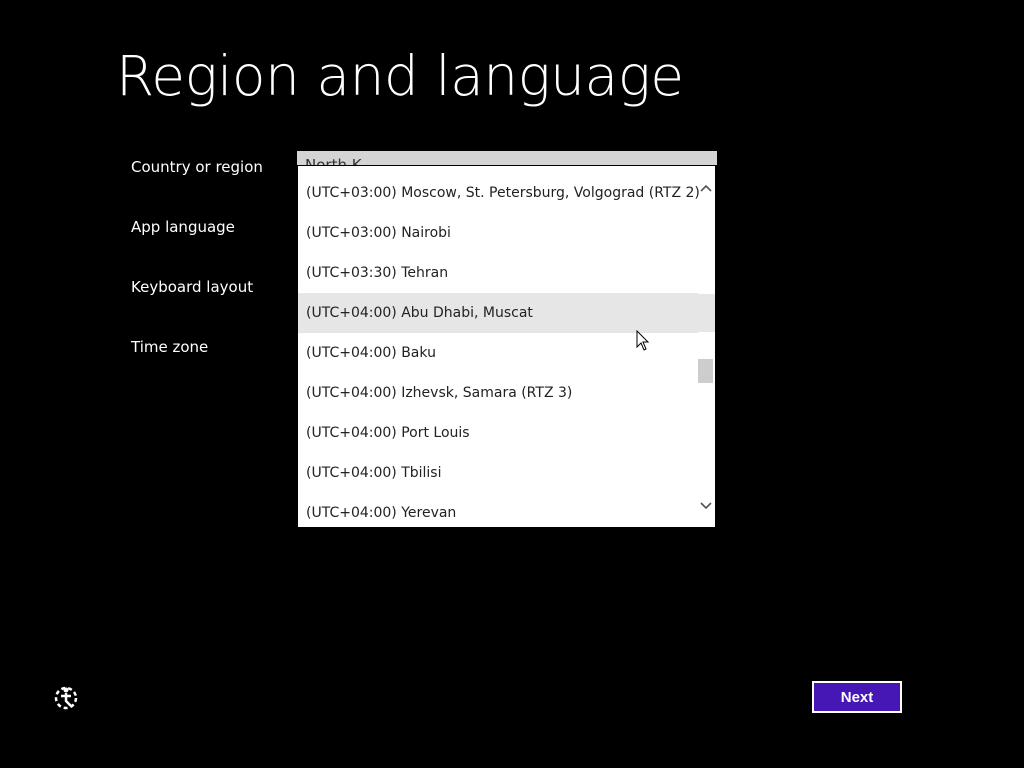 Image resolution: width=1024 pixels, height=768 pixels. What do you see at coordinates (66, 698) in the screenshot?
I see `ease-of-access-icon` at bounding box center [66, 698].